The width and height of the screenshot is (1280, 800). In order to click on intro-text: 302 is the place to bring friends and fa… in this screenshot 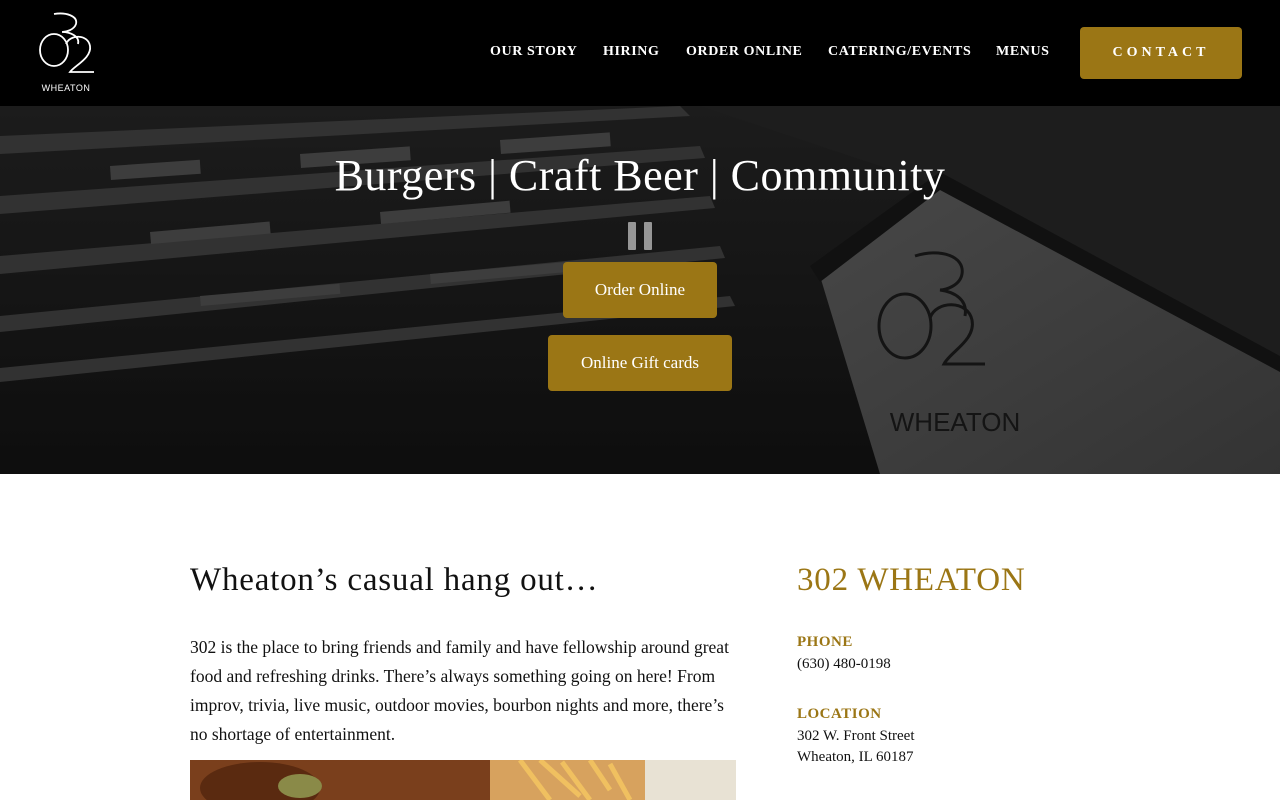, I will do `click(459, 690)`.